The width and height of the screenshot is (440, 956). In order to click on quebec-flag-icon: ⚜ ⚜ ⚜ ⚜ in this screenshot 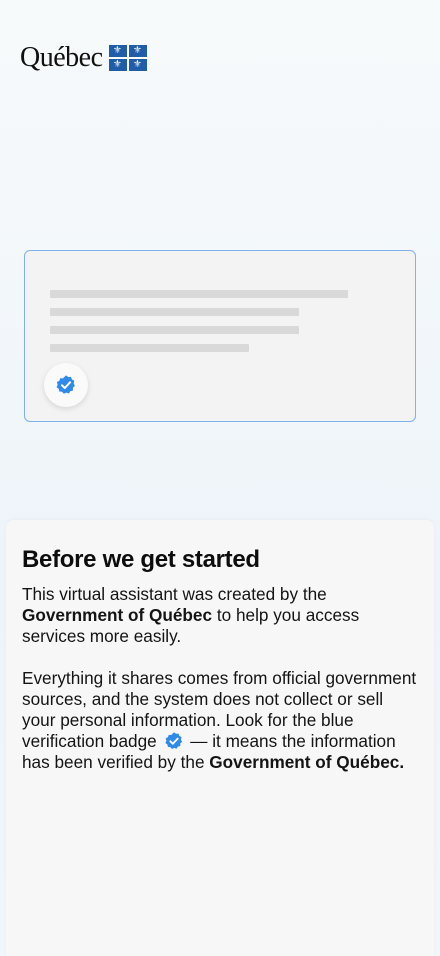, I will do `click(127, 58)`.